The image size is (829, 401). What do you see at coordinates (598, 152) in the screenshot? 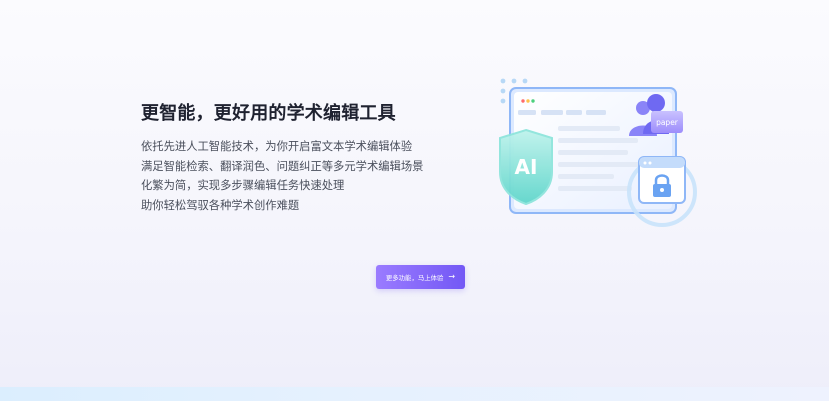
I see `hero-illustration: AI paper` at bounding box center [598, 152].